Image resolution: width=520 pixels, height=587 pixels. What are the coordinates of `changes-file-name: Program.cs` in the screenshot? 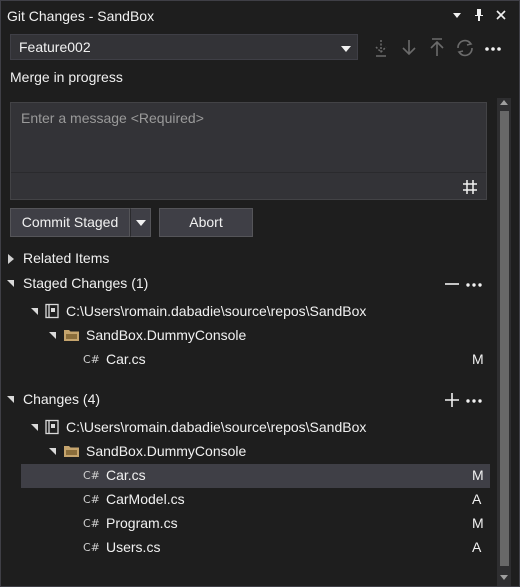 It's located at (142, 523).